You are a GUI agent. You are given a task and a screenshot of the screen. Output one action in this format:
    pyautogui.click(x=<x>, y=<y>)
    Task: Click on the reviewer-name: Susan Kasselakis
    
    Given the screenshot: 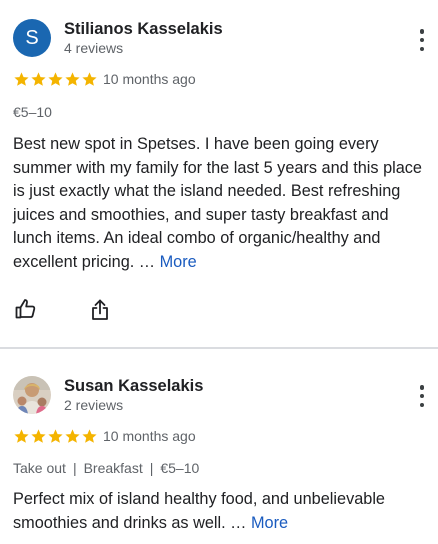 What is the action you would take?
    pyautogui.click(x=133, y=386)
    